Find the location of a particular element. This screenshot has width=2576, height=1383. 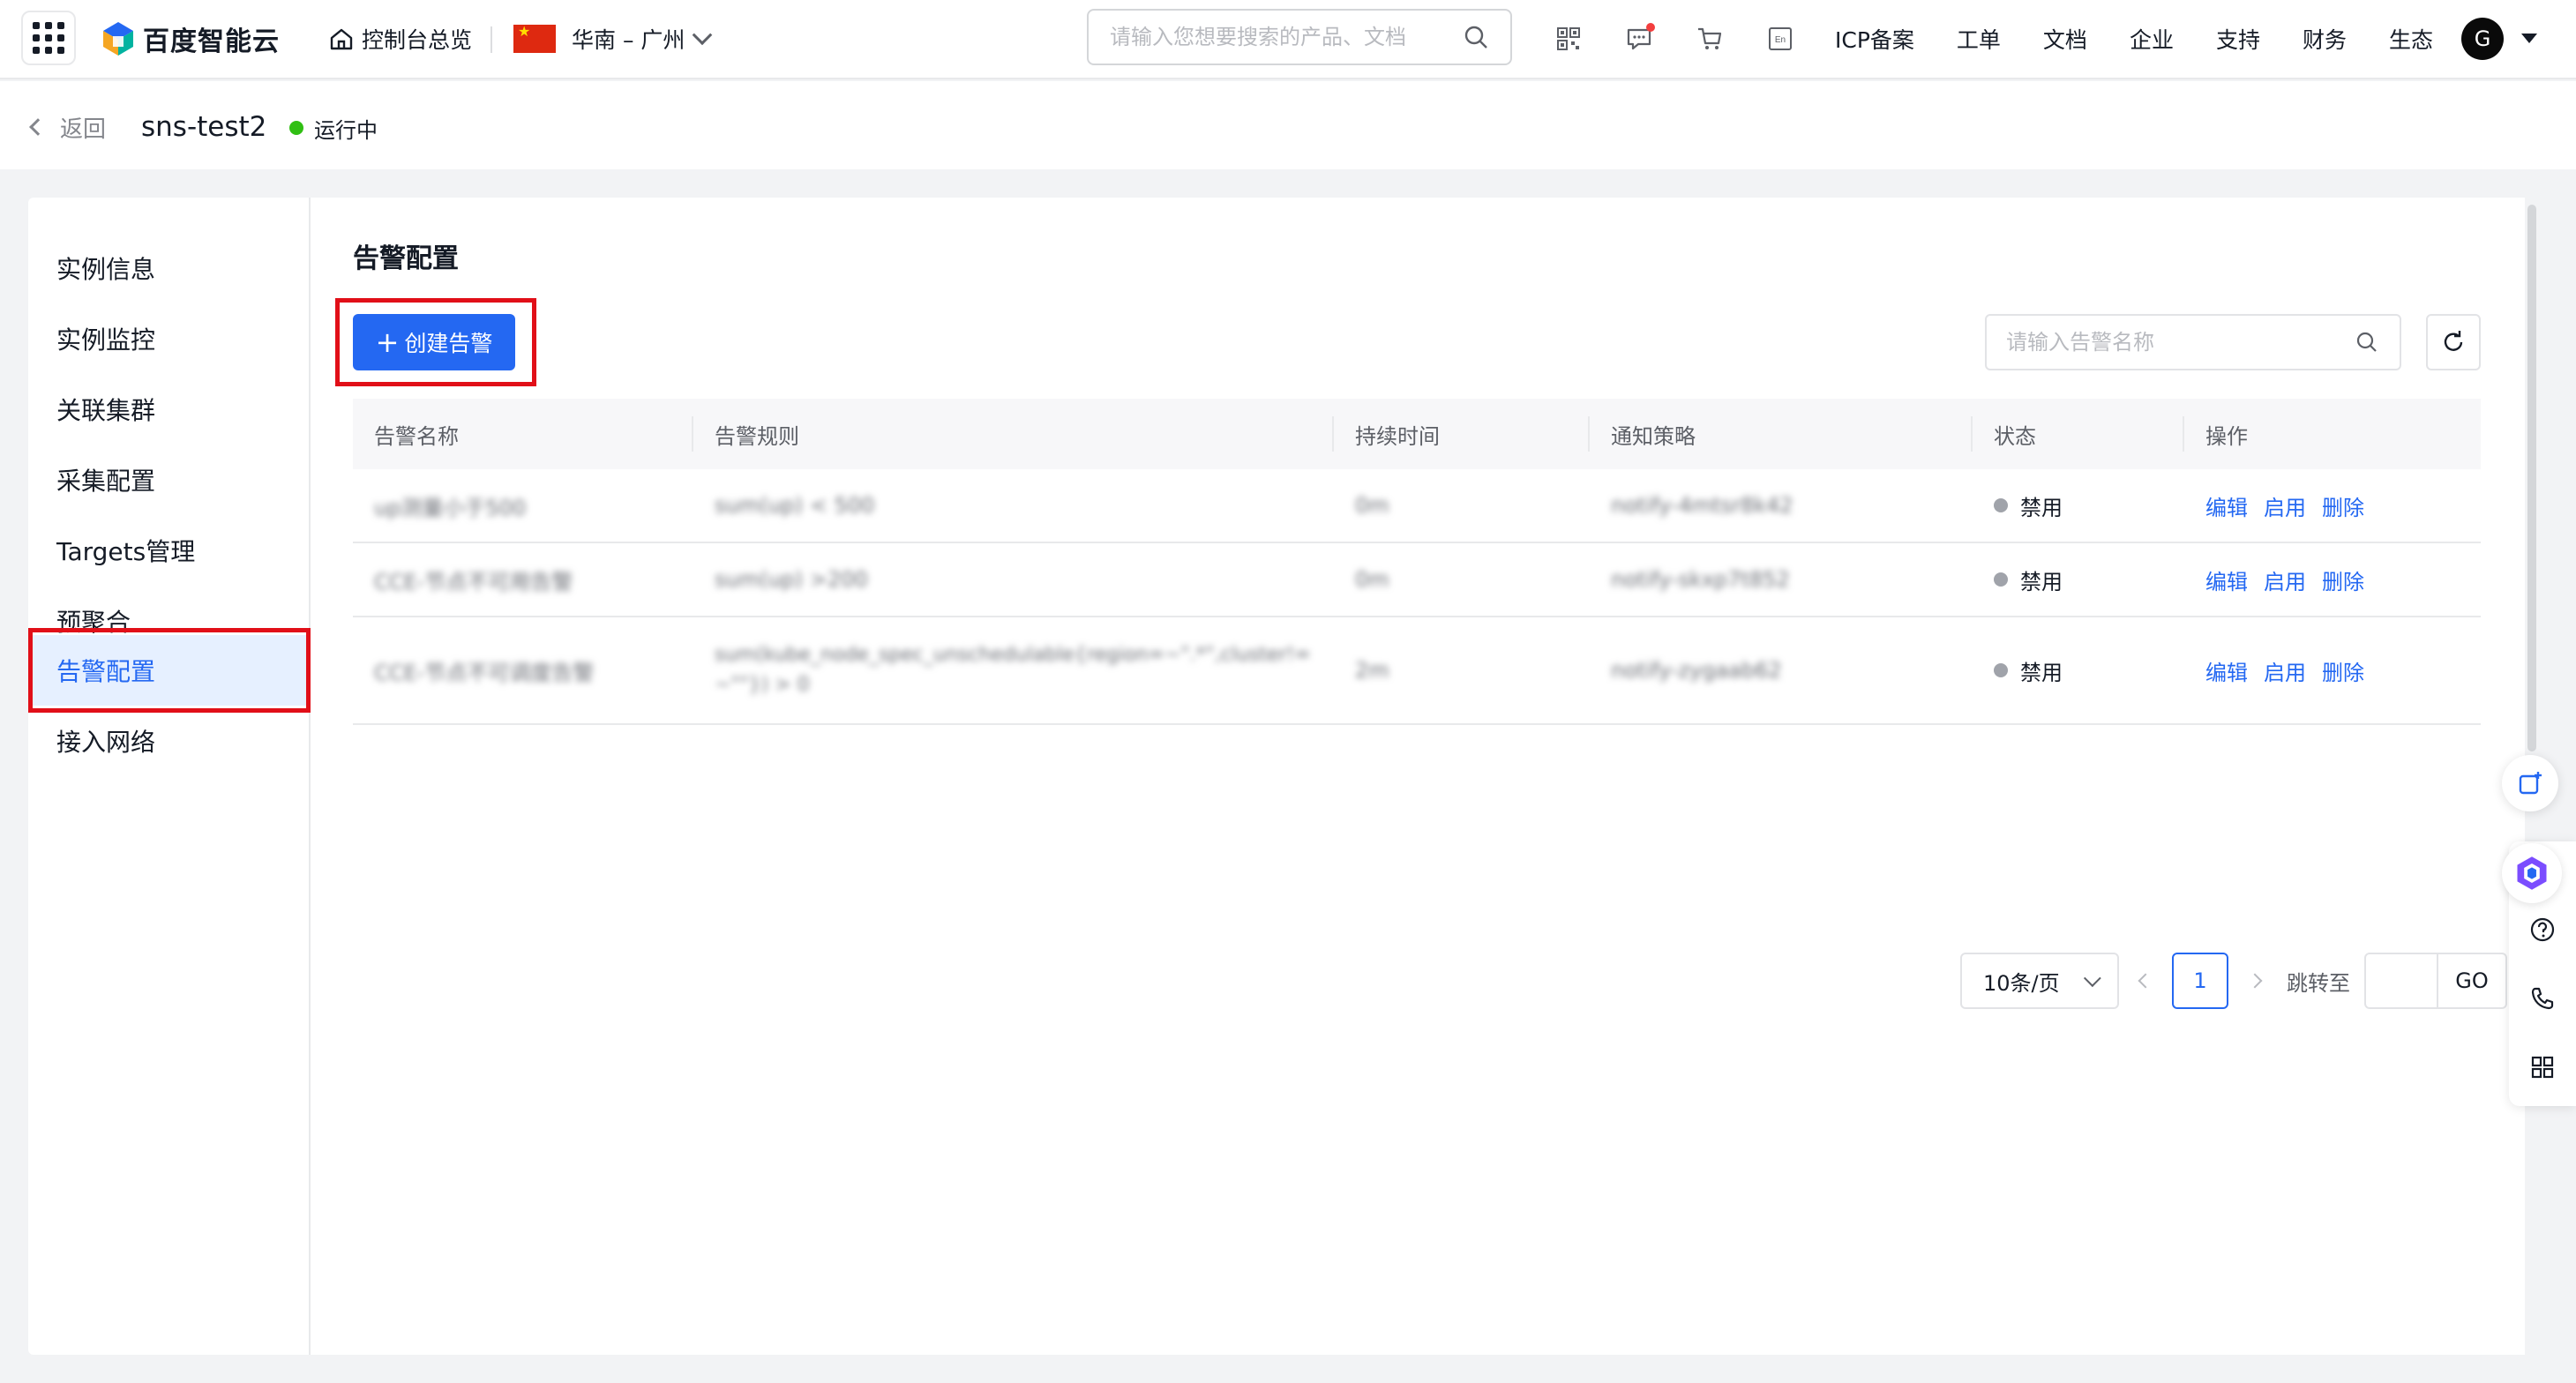

sidebar-item-alarm-config: 告警配置 is located at coordinates (169, 670).